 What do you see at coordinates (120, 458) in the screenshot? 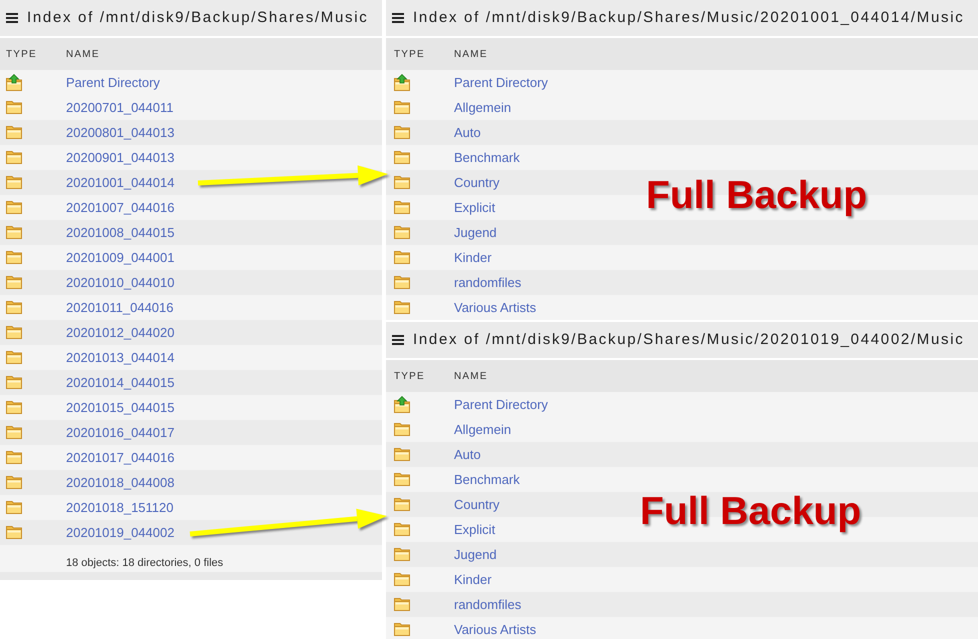
I see `folder-link: 20201017_044016` at bounding box center [120, 458].